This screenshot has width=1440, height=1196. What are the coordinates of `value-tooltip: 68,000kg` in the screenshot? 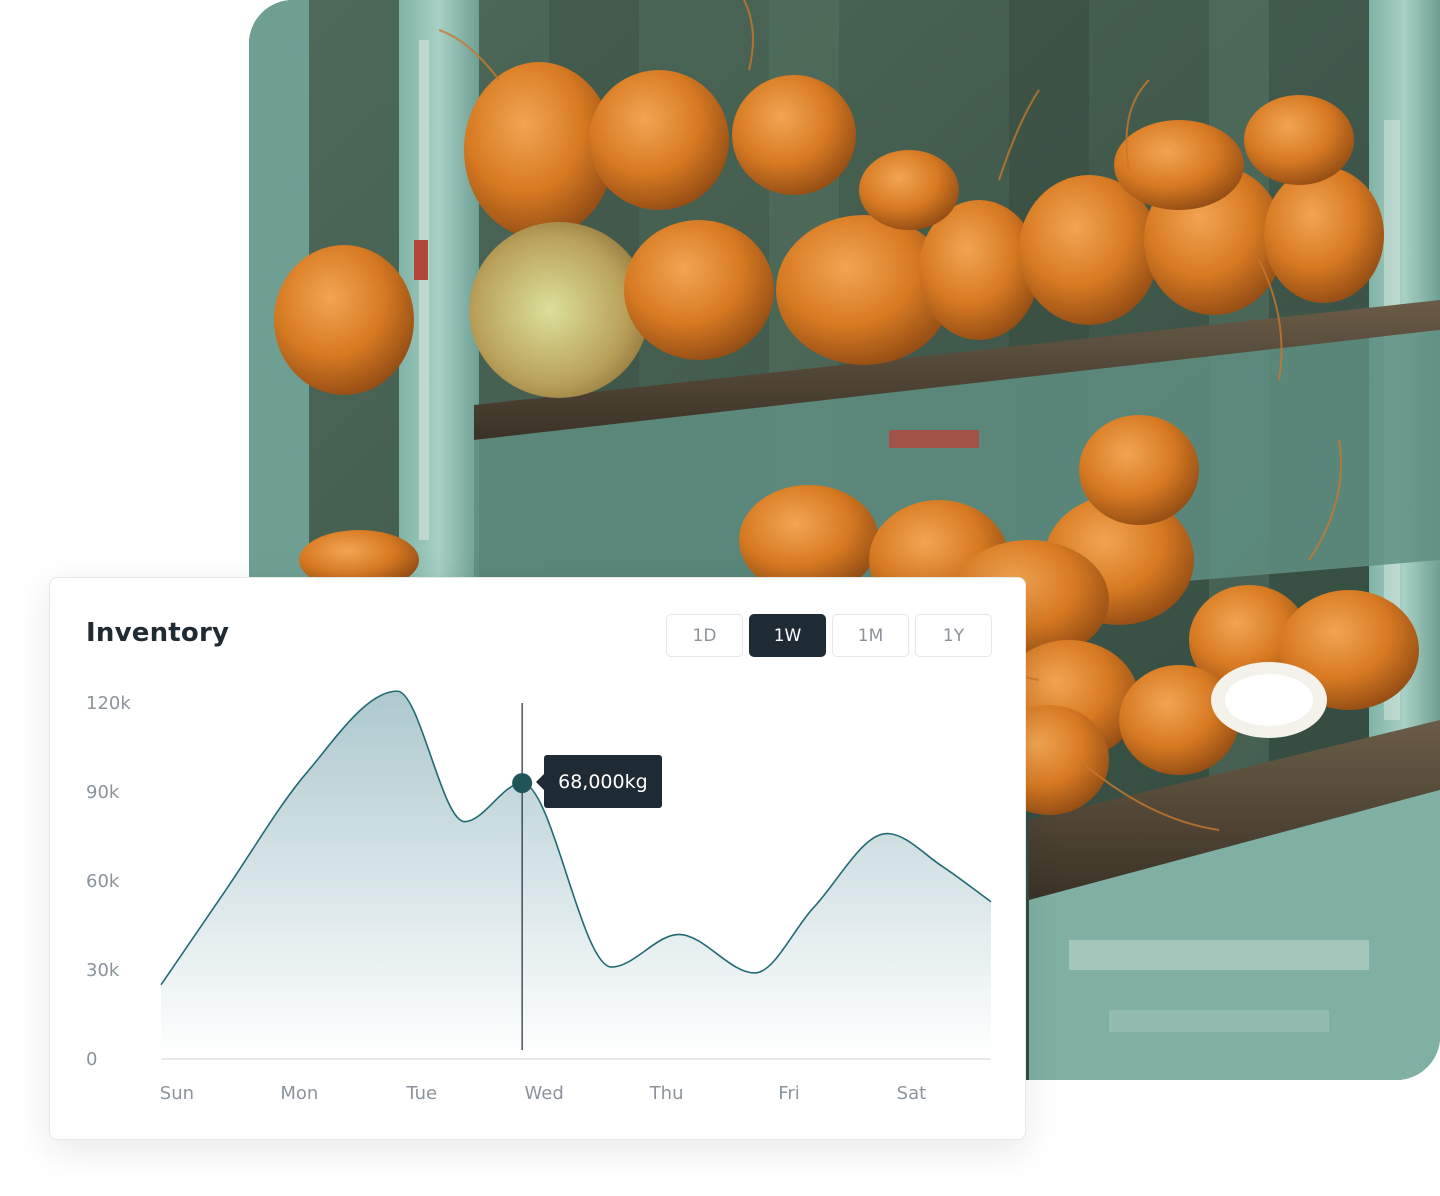 It's located at (599, 782).